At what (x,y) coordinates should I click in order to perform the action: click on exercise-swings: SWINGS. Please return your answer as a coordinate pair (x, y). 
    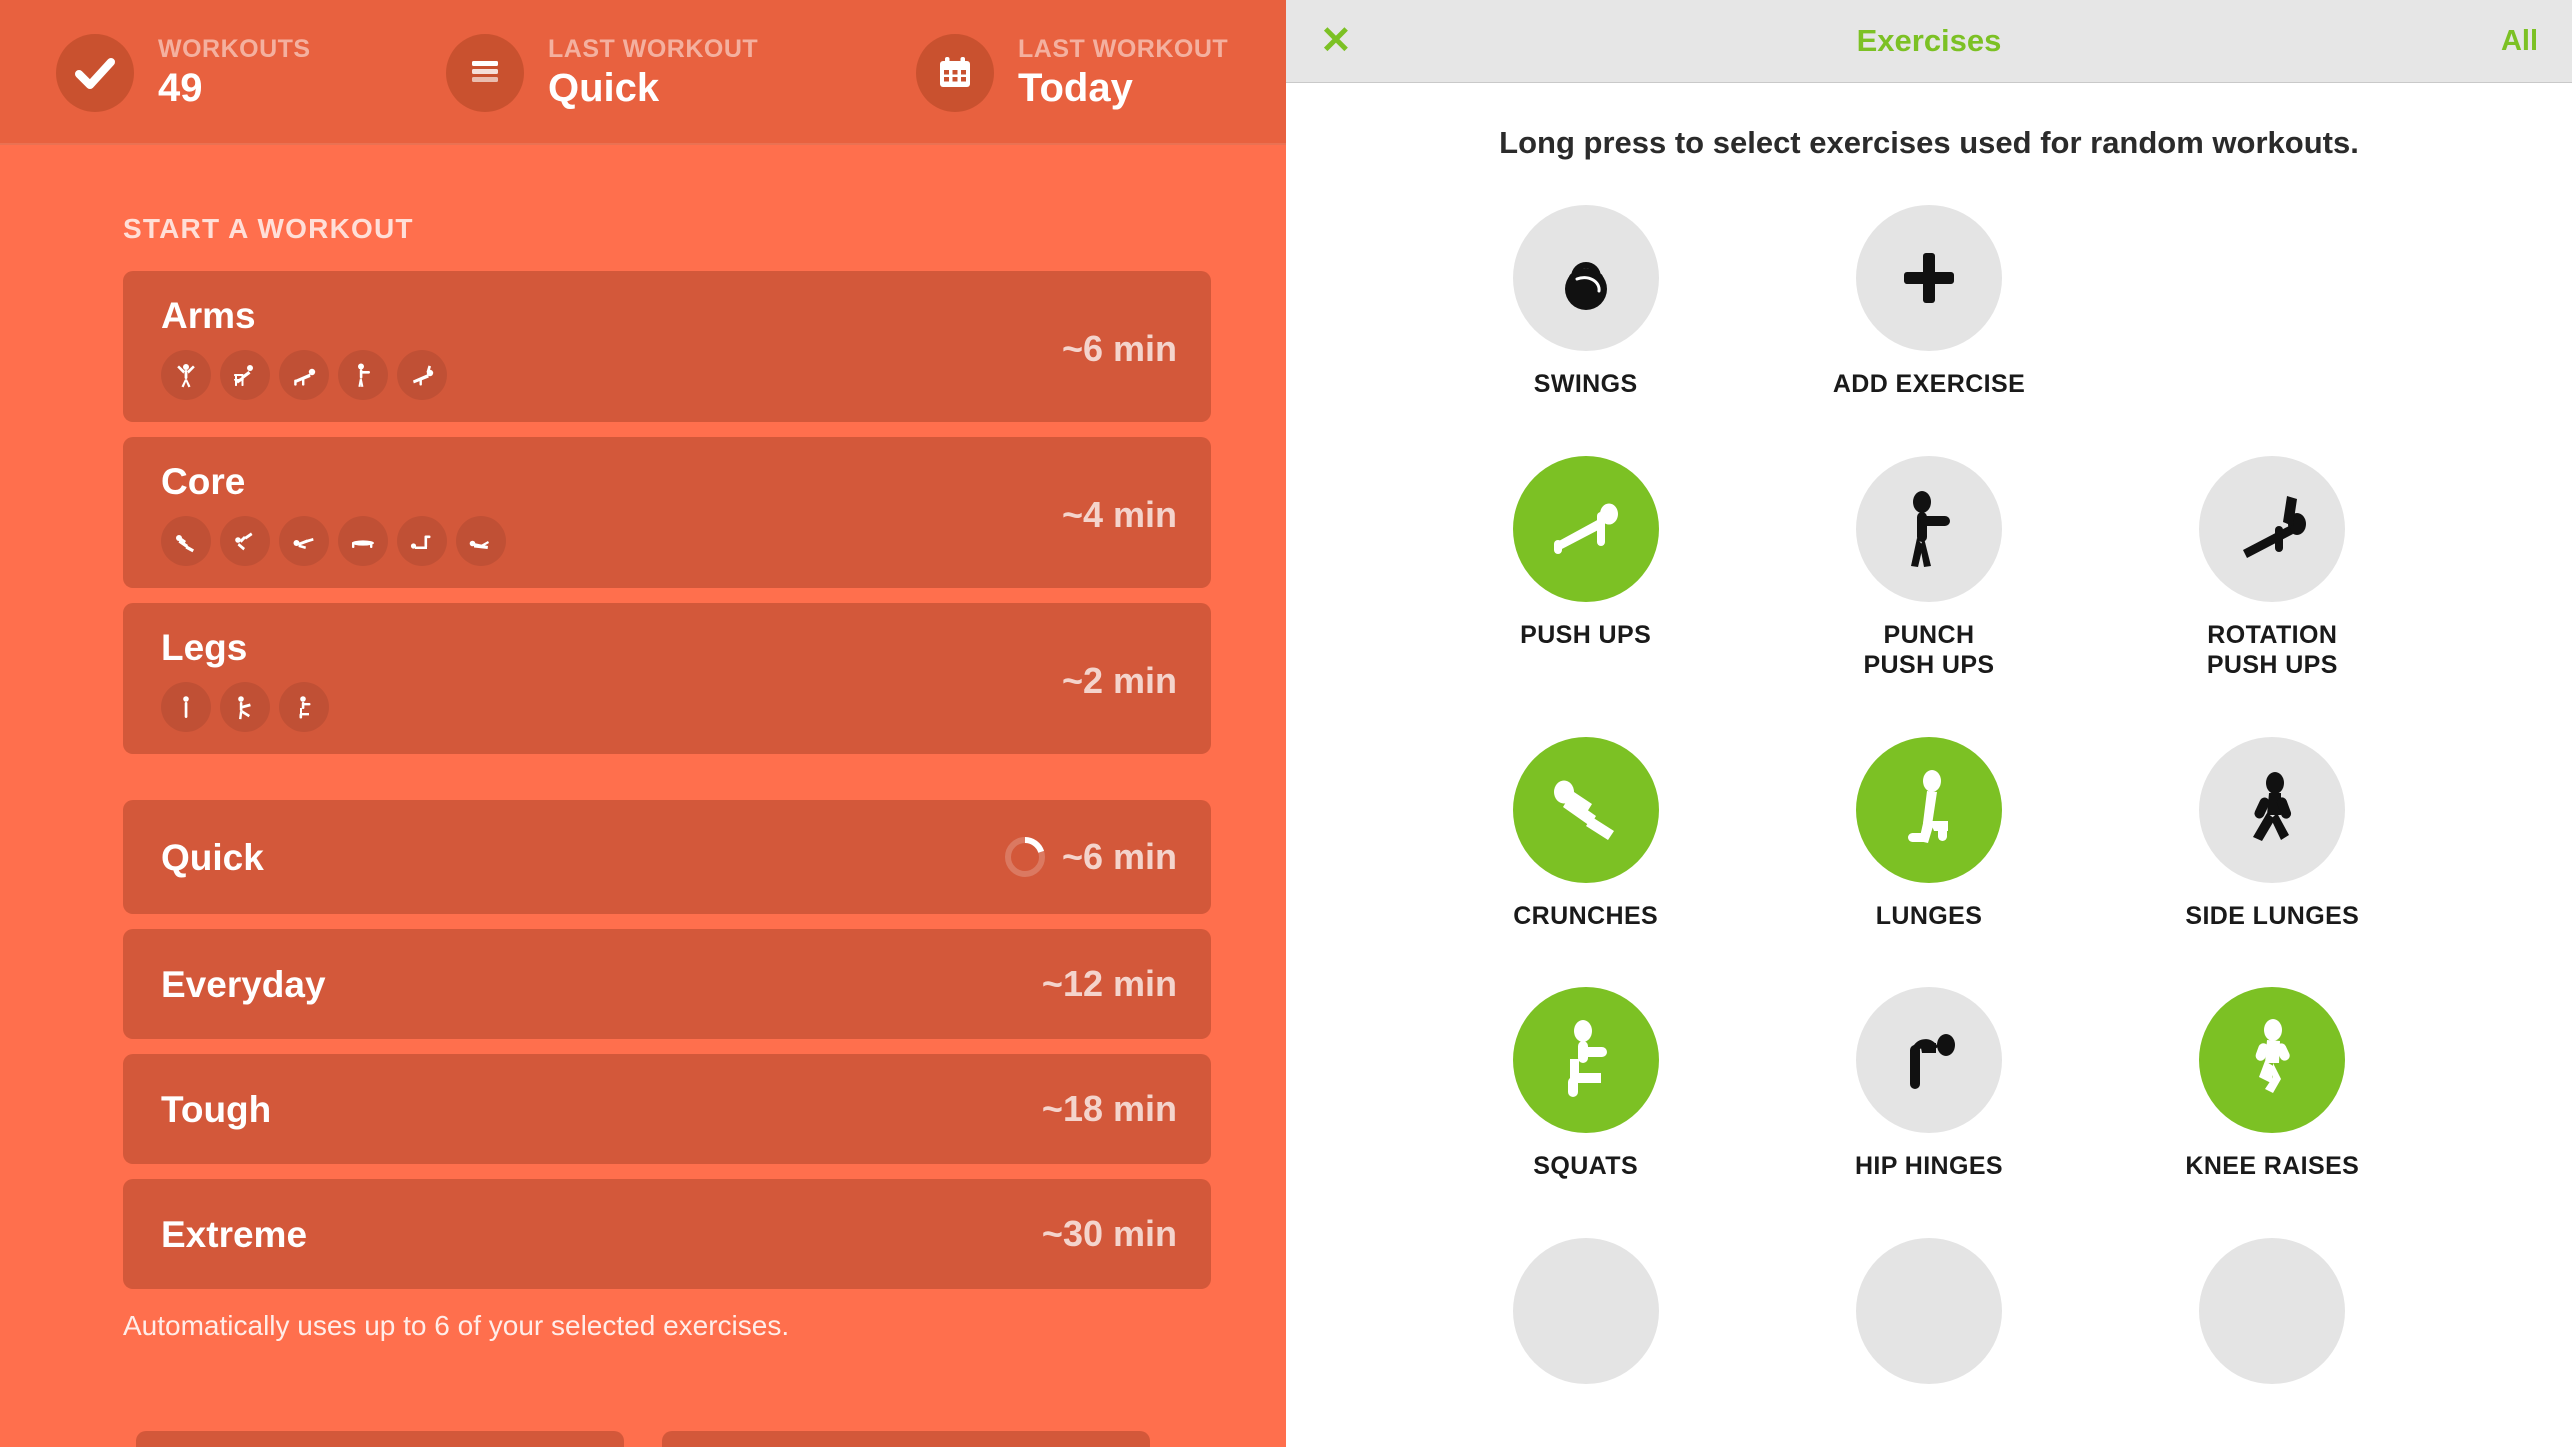
    Looking at the image, I should click on (1585, 302).